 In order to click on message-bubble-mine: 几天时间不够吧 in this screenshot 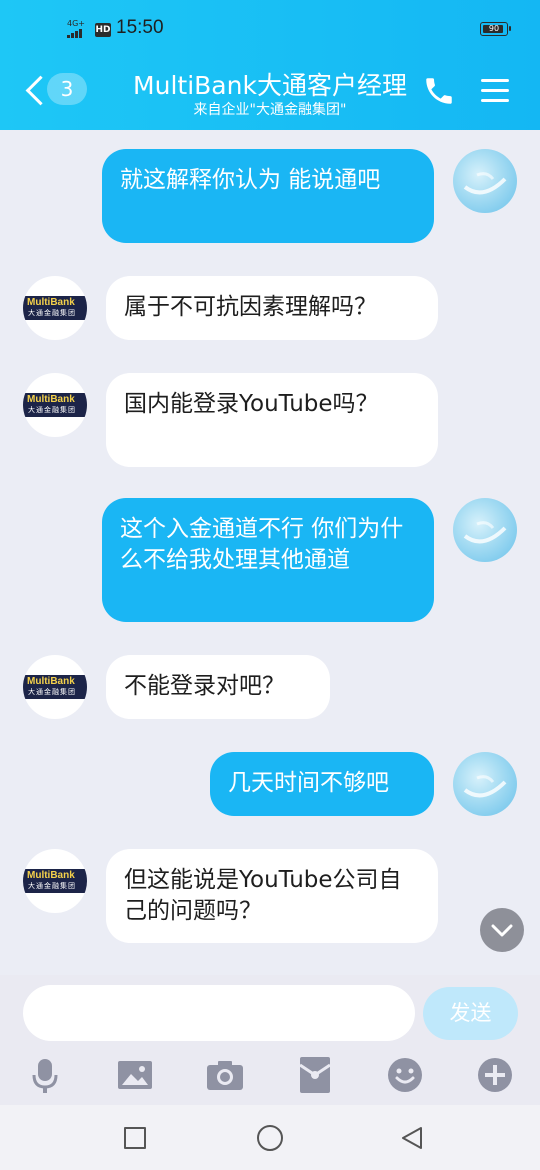, I will do `click(322, 784)`.